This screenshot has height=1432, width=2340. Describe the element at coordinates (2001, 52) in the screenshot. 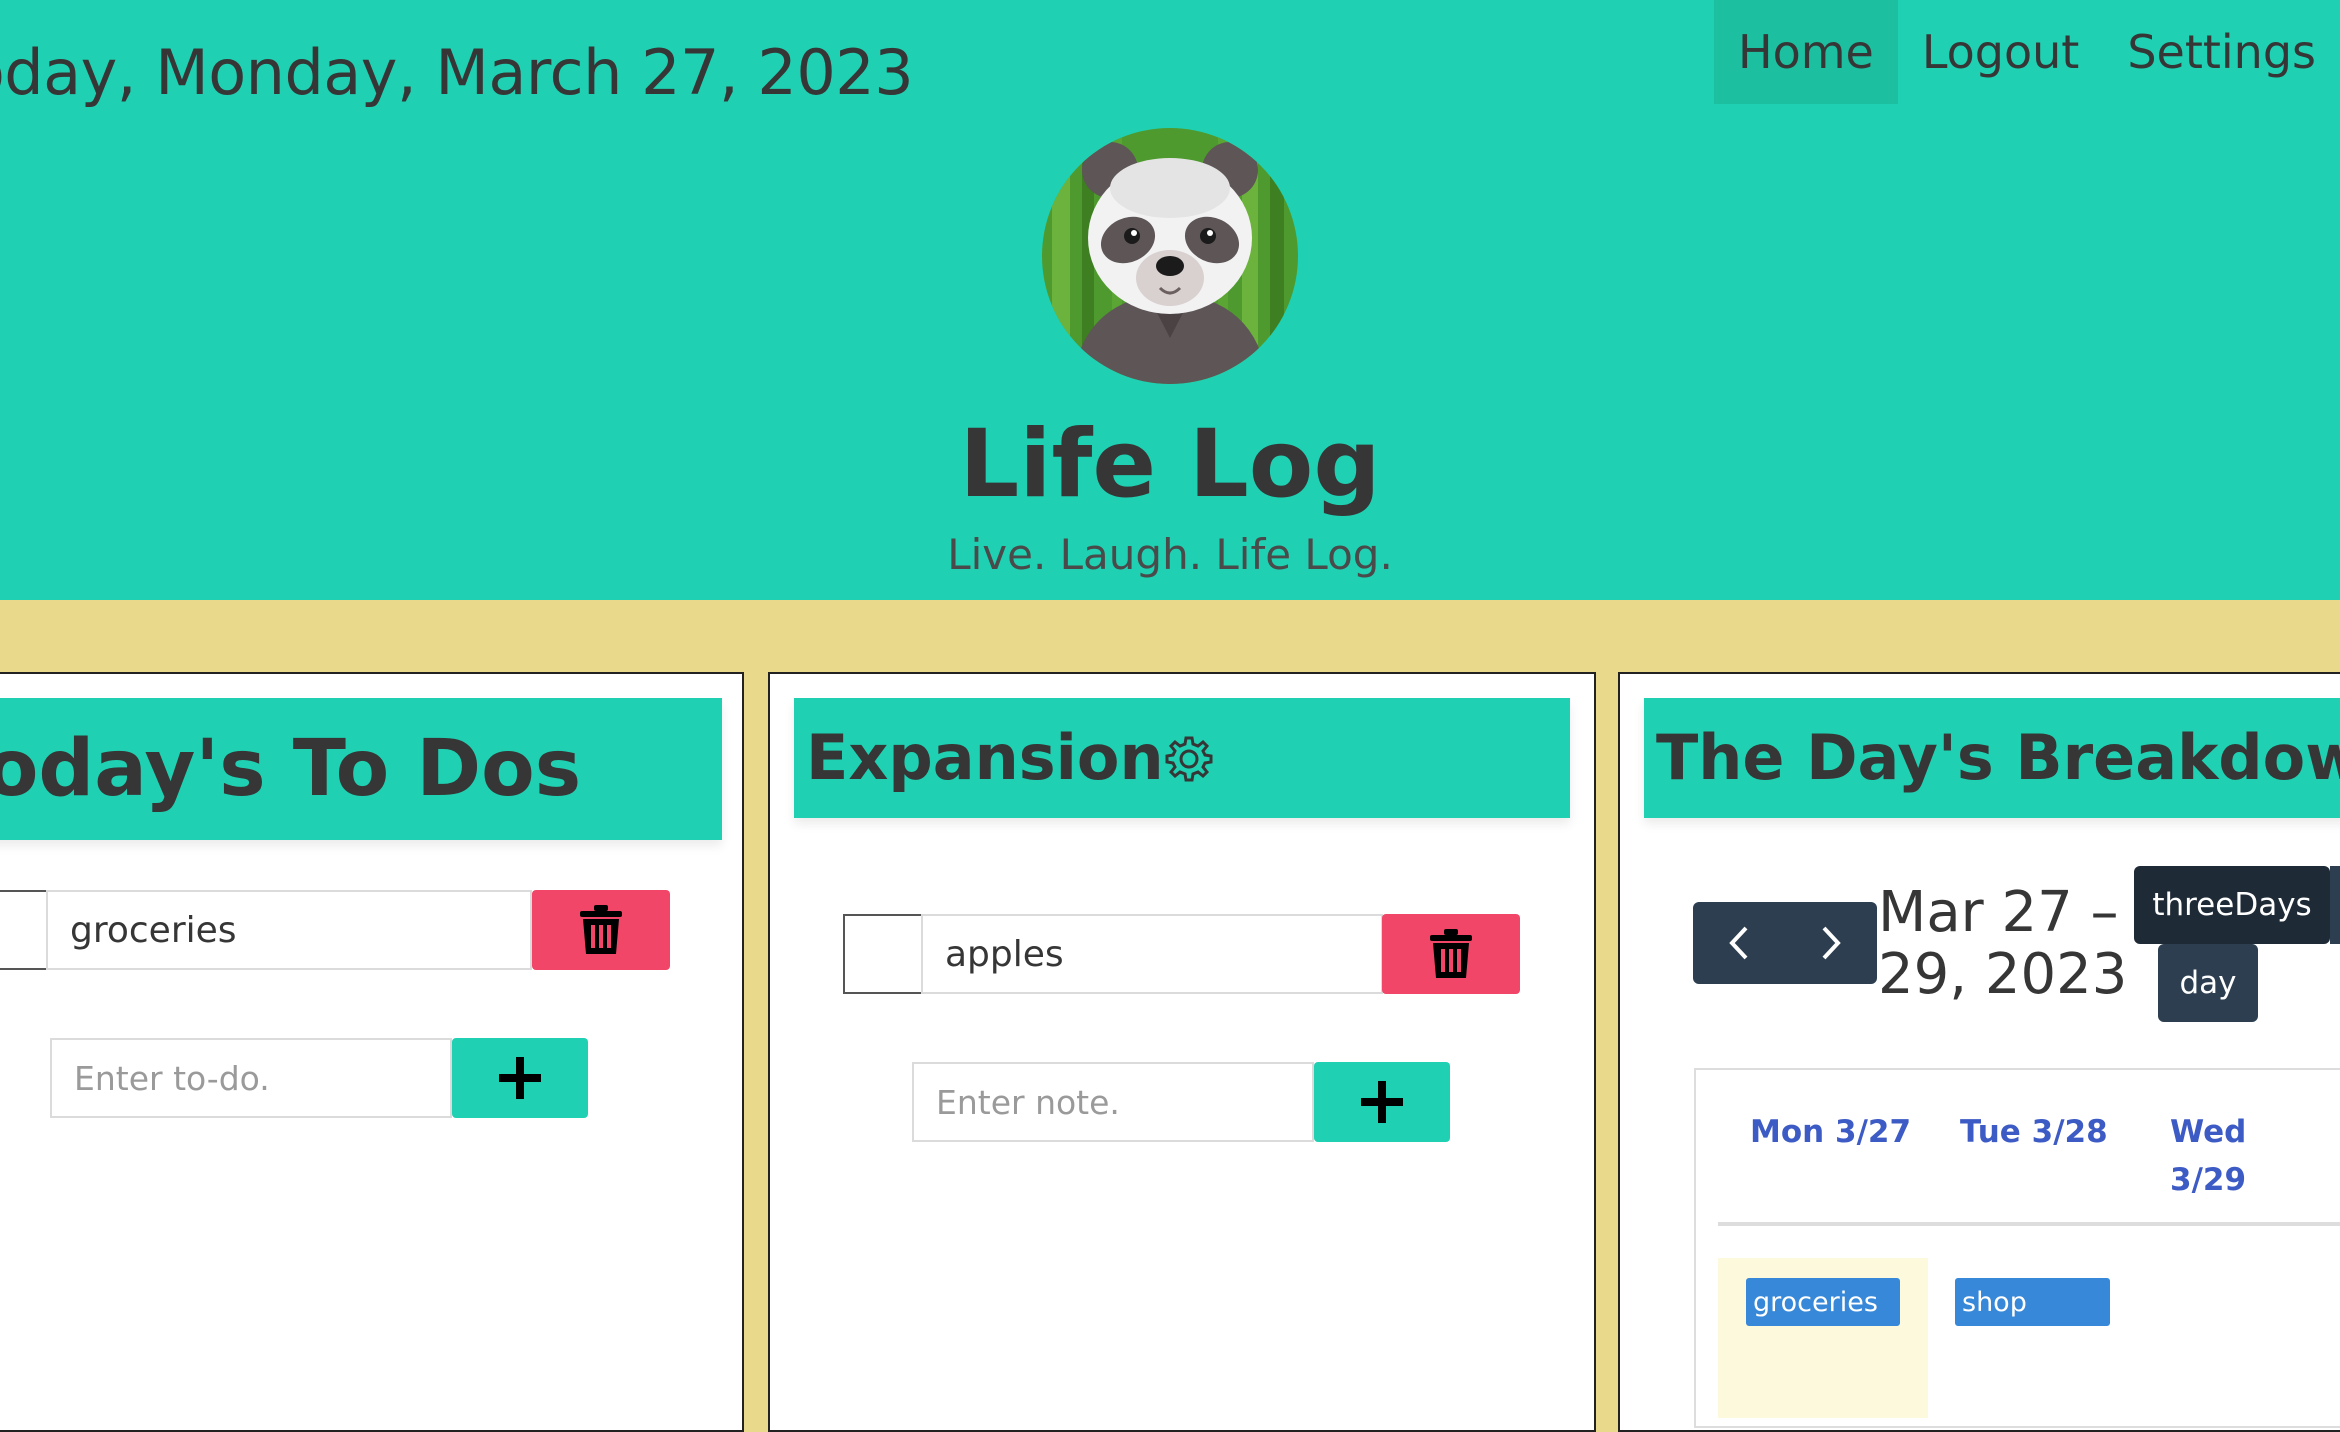

I see `nav-logout: Logout` at that location.